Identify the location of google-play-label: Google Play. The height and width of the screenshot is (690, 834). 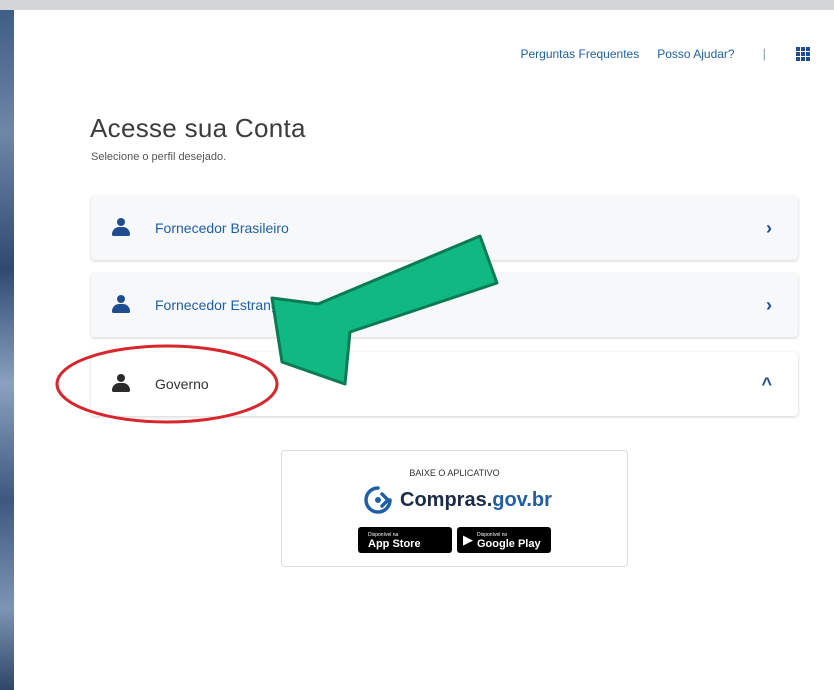
(509, 544).